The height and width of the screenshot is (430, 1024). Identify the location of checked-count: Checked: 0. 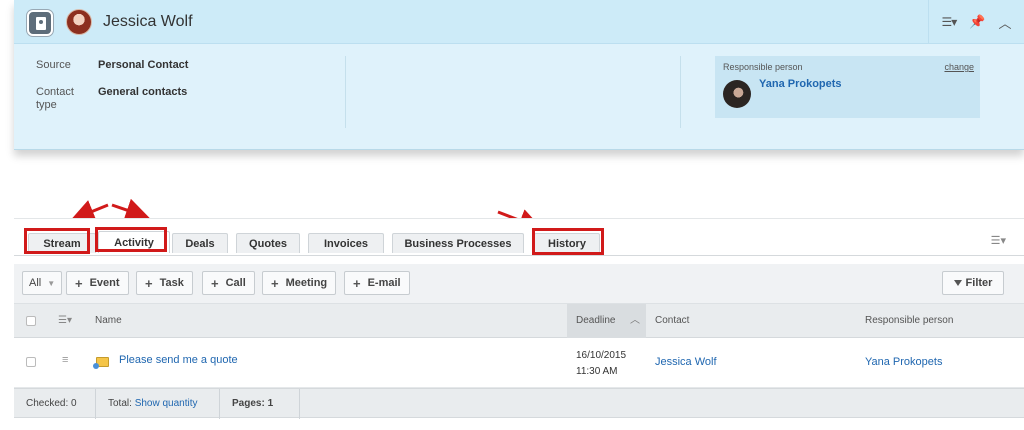
(55, 404).